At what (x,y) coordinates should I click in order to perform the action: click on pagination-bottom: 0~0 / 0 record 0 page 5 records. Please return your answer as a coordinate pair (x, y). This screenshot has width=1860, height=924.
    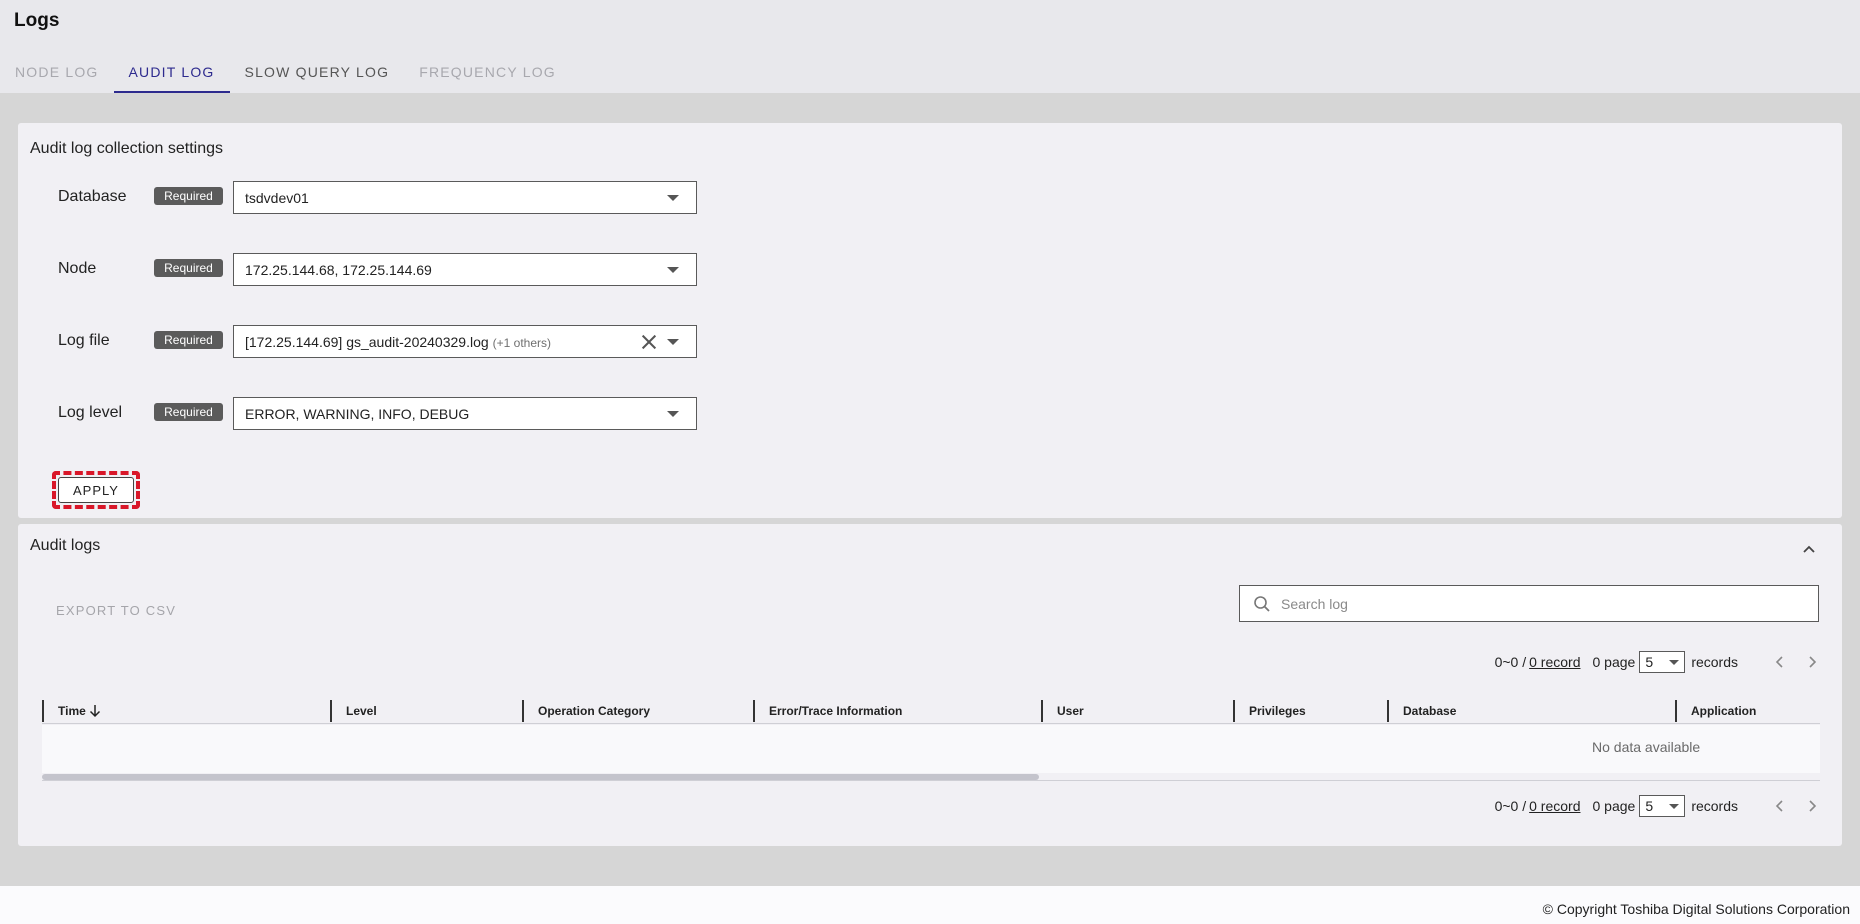
    Looking at the image, I should click on (1657, 806).